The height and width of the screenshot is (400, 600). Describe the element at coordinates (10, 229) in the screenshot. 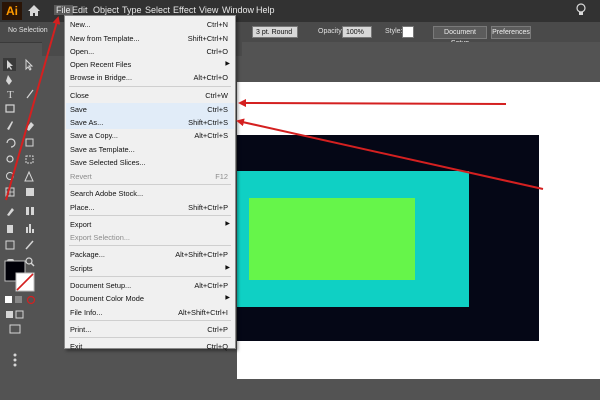

I see `symbol-sprayer-tool-icon` at that location.